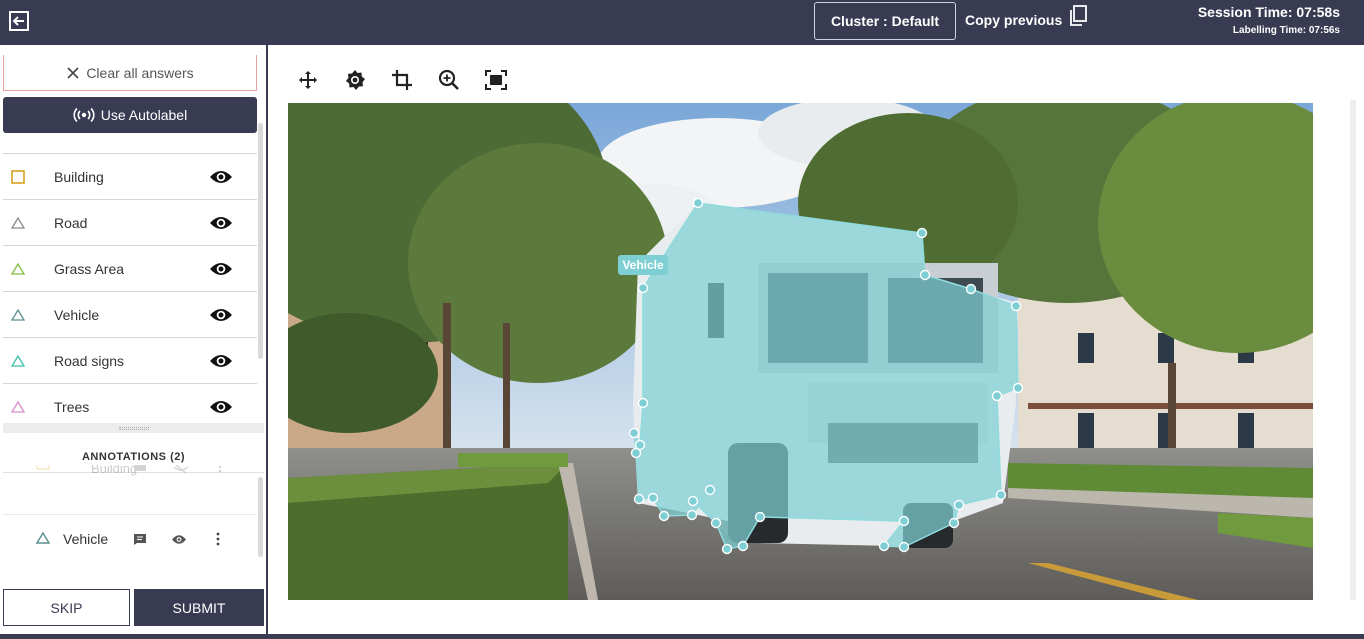  I want to click on canvas-toolbar, so click(402, 80).